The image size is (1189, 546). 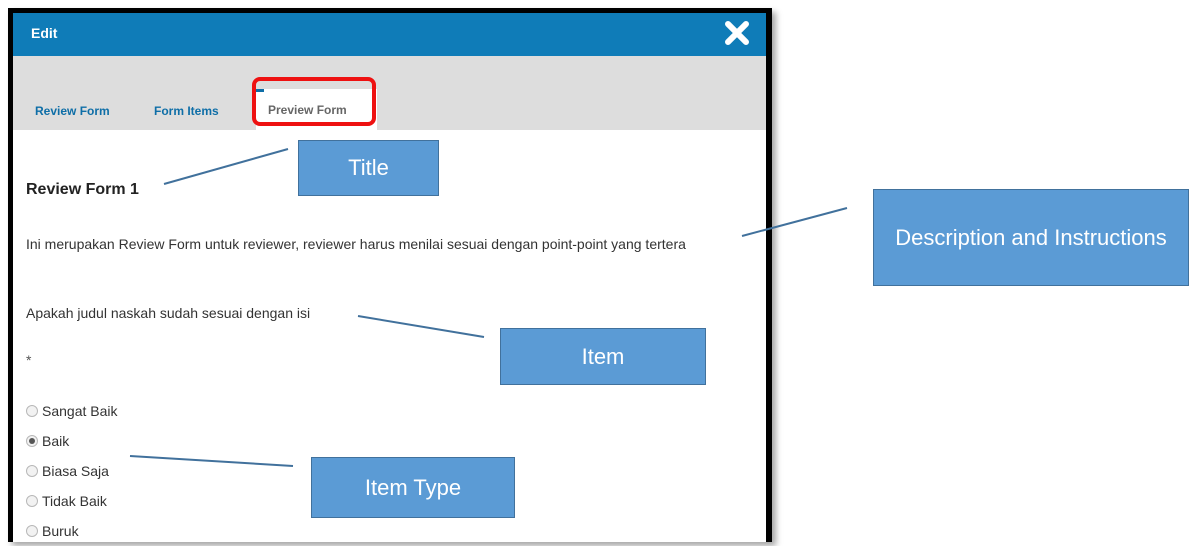 What do you see at coordinates (368, 168) in the screenshot?
I see `callout-title: Title` at bounding box center [368, 168].